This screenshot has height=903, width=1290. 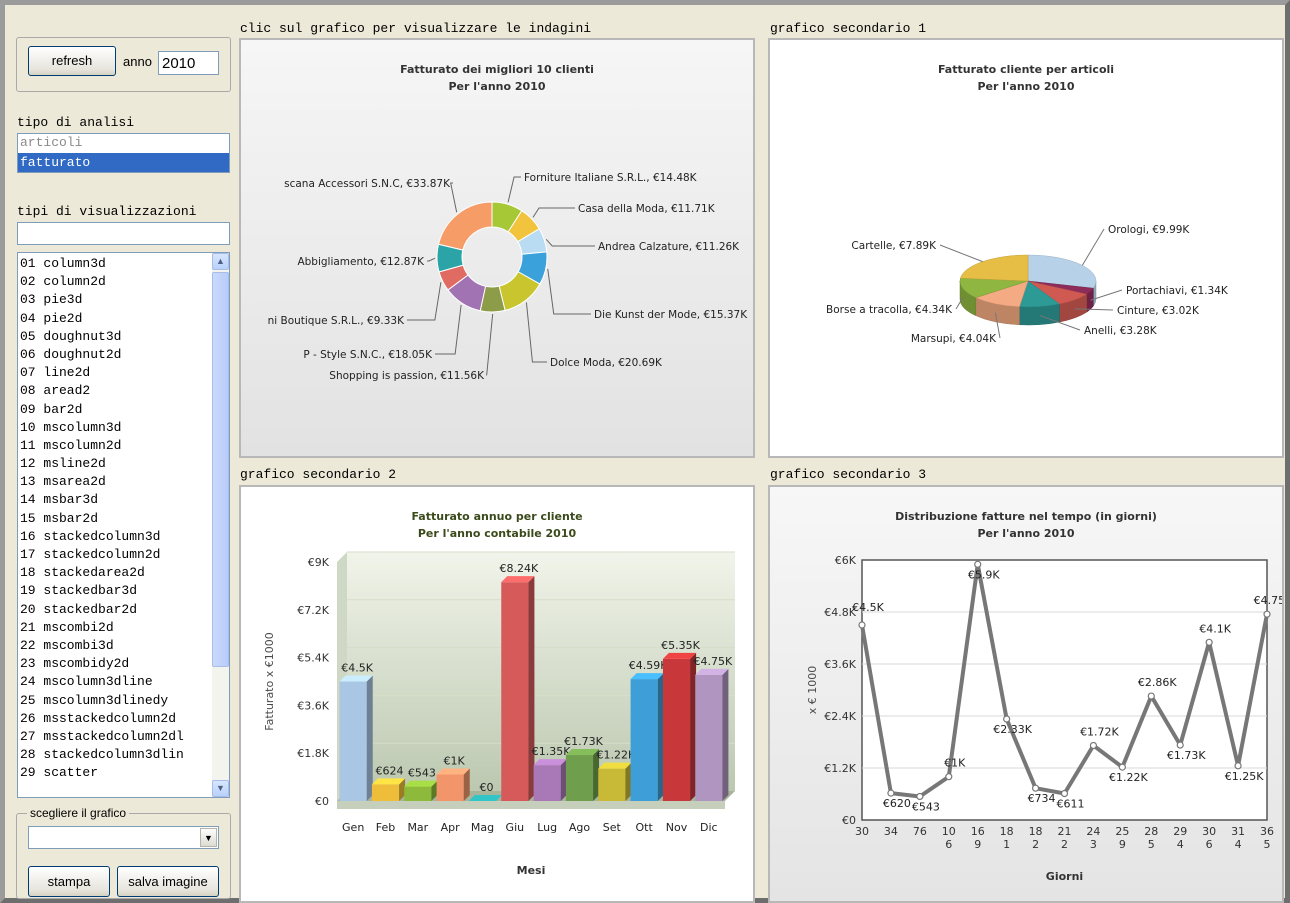 What do you see at coordinates (891, 831) in the screenshot?
I see `x-tick-label: 34` at bounding box center [891, 831].